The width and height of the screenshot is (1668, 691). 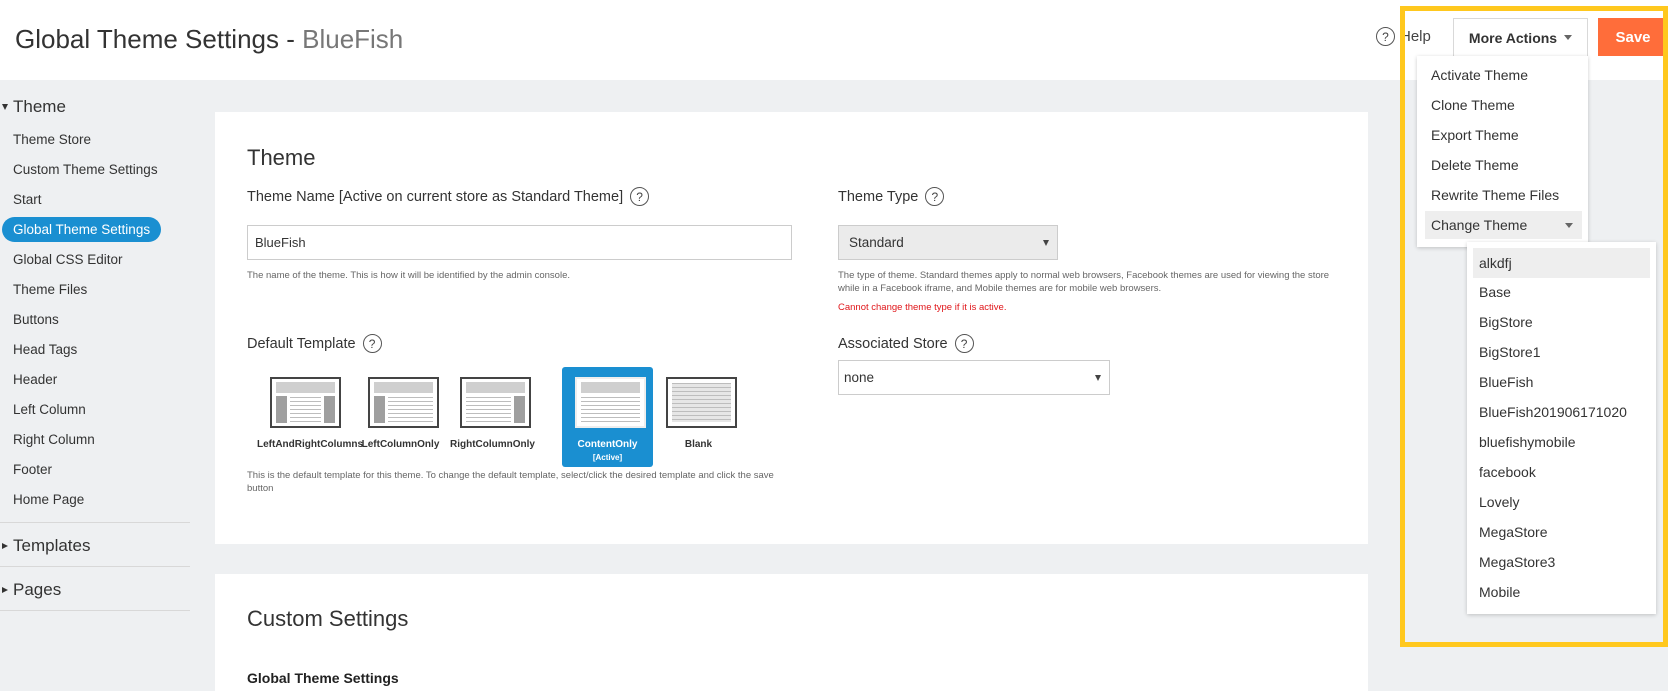 What do you see at coordinates (50, 289) in the screenshot?
I see `sidebar-item-theme-files: Theme Files` at bounding box center [50, 289].